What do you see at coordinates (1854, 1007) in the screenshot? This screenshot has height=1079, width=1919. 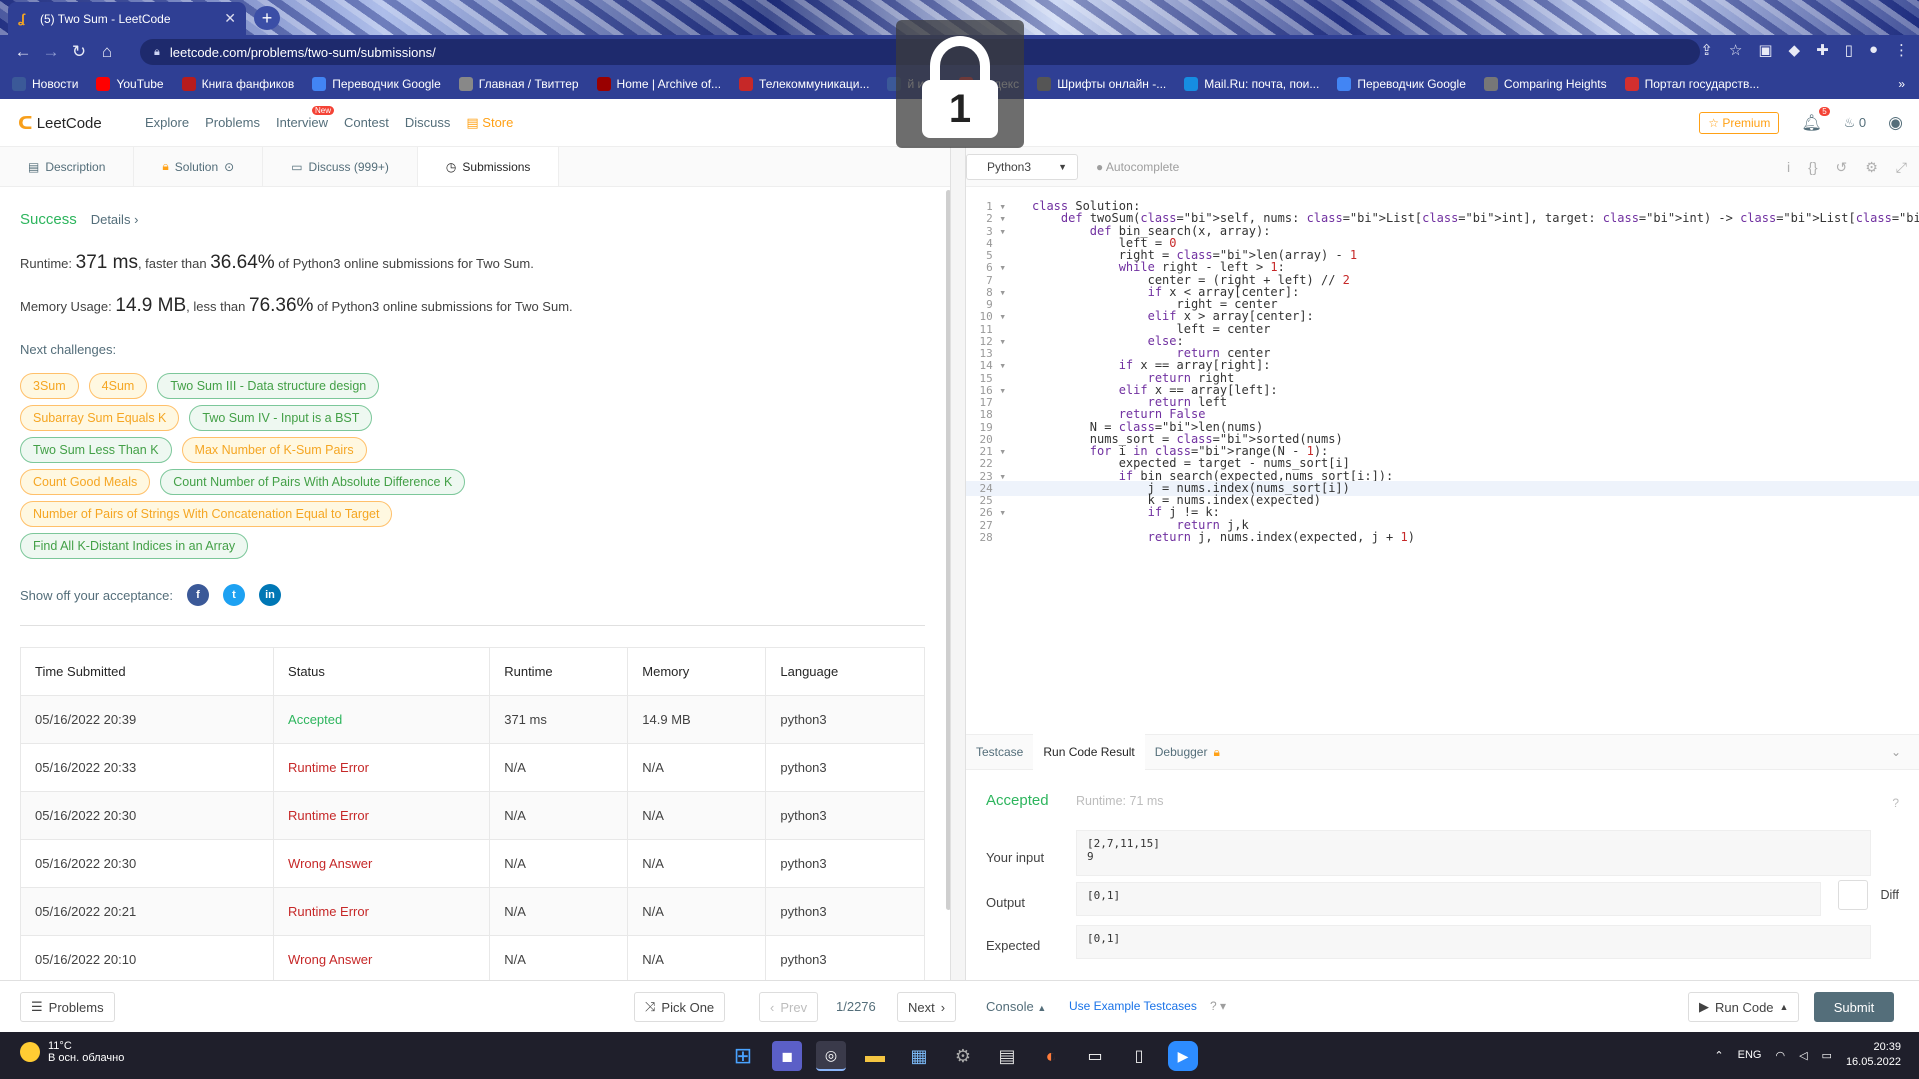 I see `submit-button: Submit` at bounding box center [1854, 1007].